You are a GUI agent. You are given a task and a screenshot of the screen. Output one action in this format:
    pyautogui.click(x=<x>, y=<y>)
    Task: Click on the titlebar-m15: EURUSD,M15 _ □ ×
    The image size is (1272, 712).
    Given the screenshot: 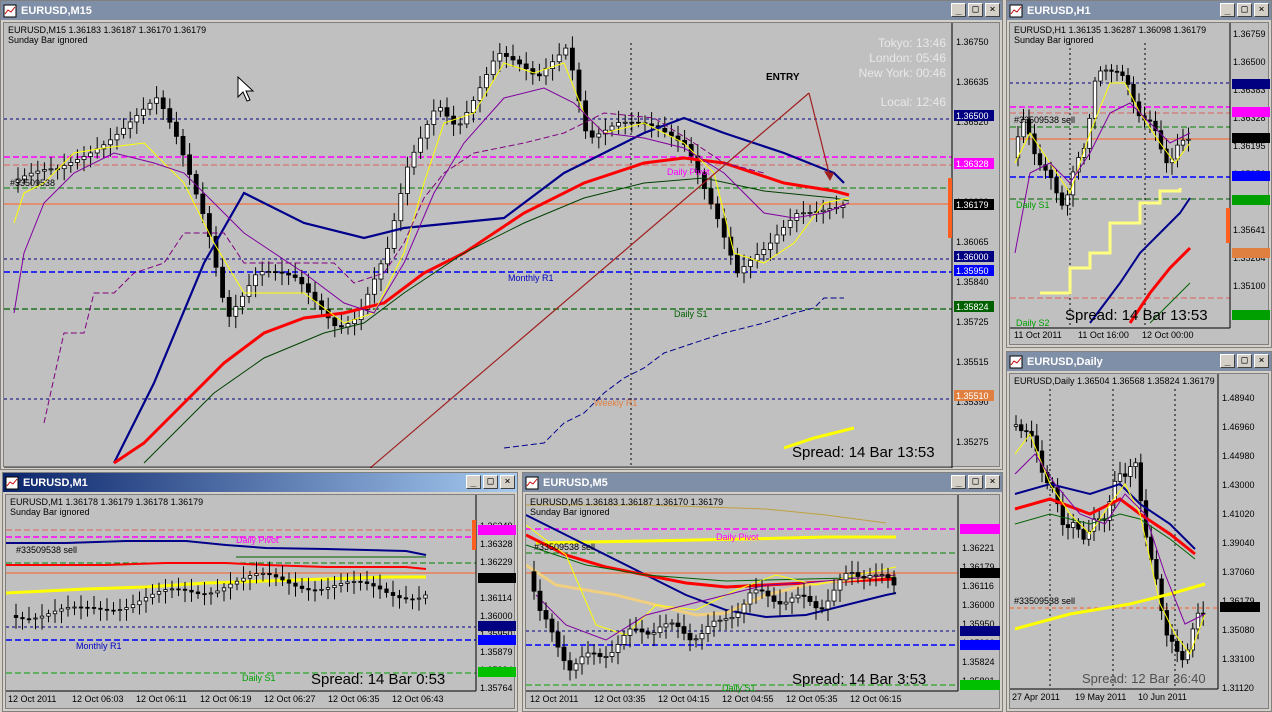 What is the action you would take?
    pyautogui.click(x=501, y=10)
    